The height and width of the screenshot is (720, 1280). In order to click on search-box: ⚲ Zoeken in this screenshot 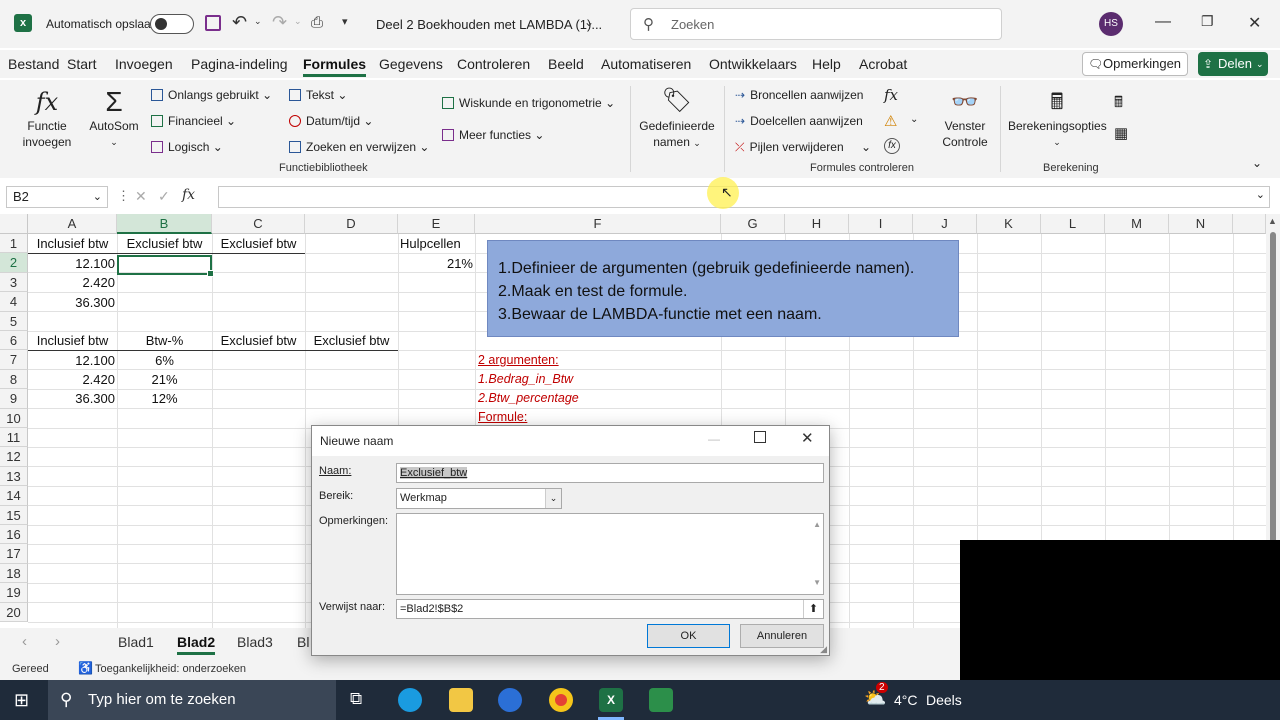, I will do `click(816, 24)`.